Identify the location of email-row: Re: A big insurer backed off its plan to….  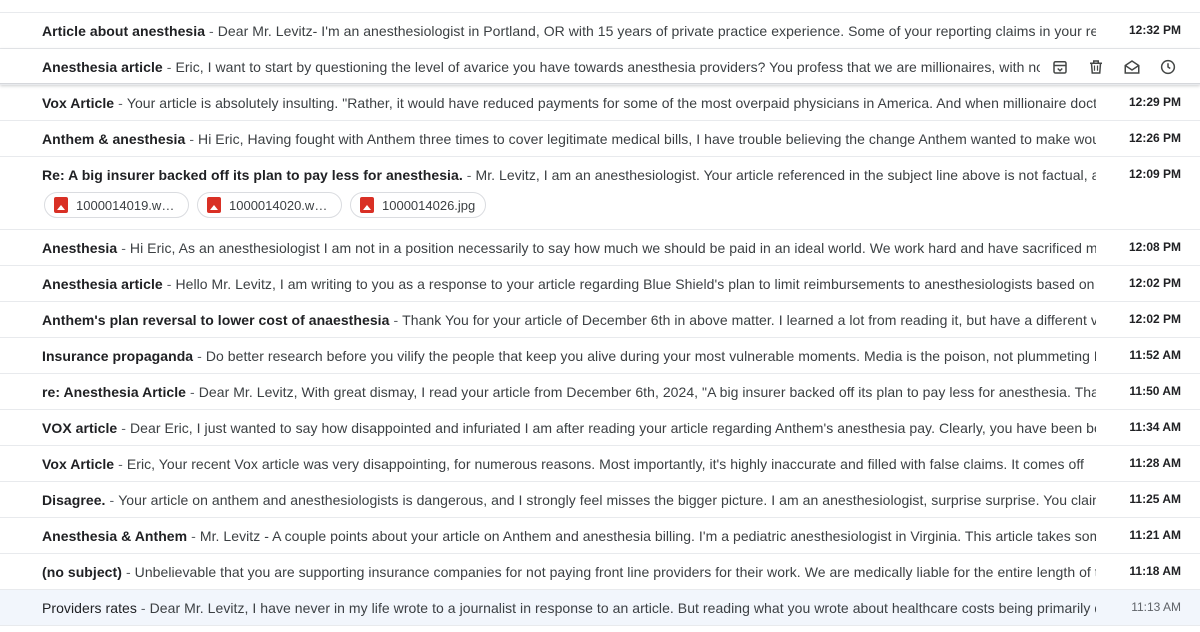
(600, 193).